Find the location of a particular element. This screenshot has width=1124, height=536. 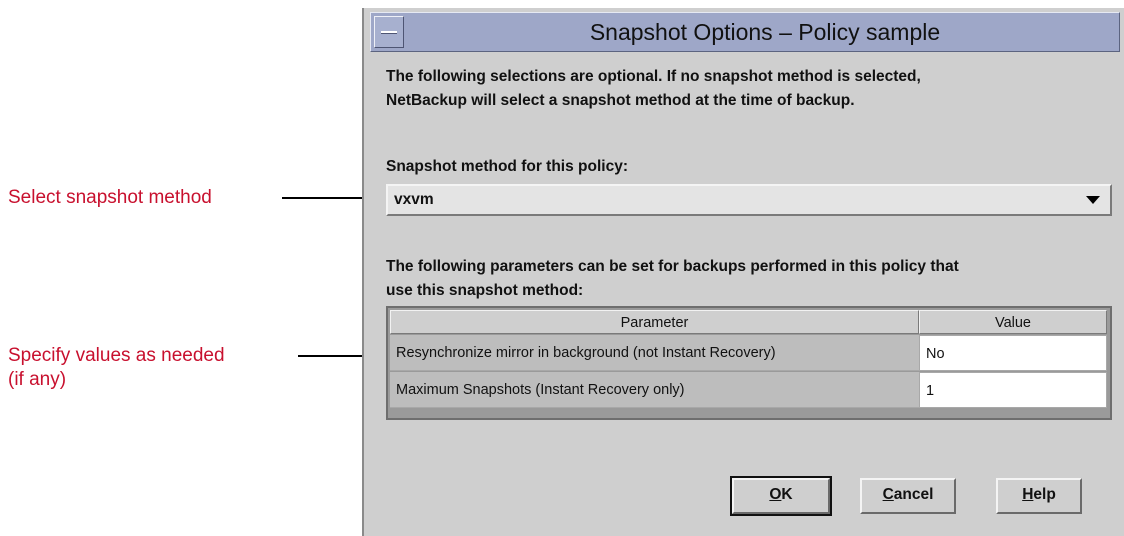

dialog-title: Snapshot Options – Policy sample is located at coordinates (765, 32).